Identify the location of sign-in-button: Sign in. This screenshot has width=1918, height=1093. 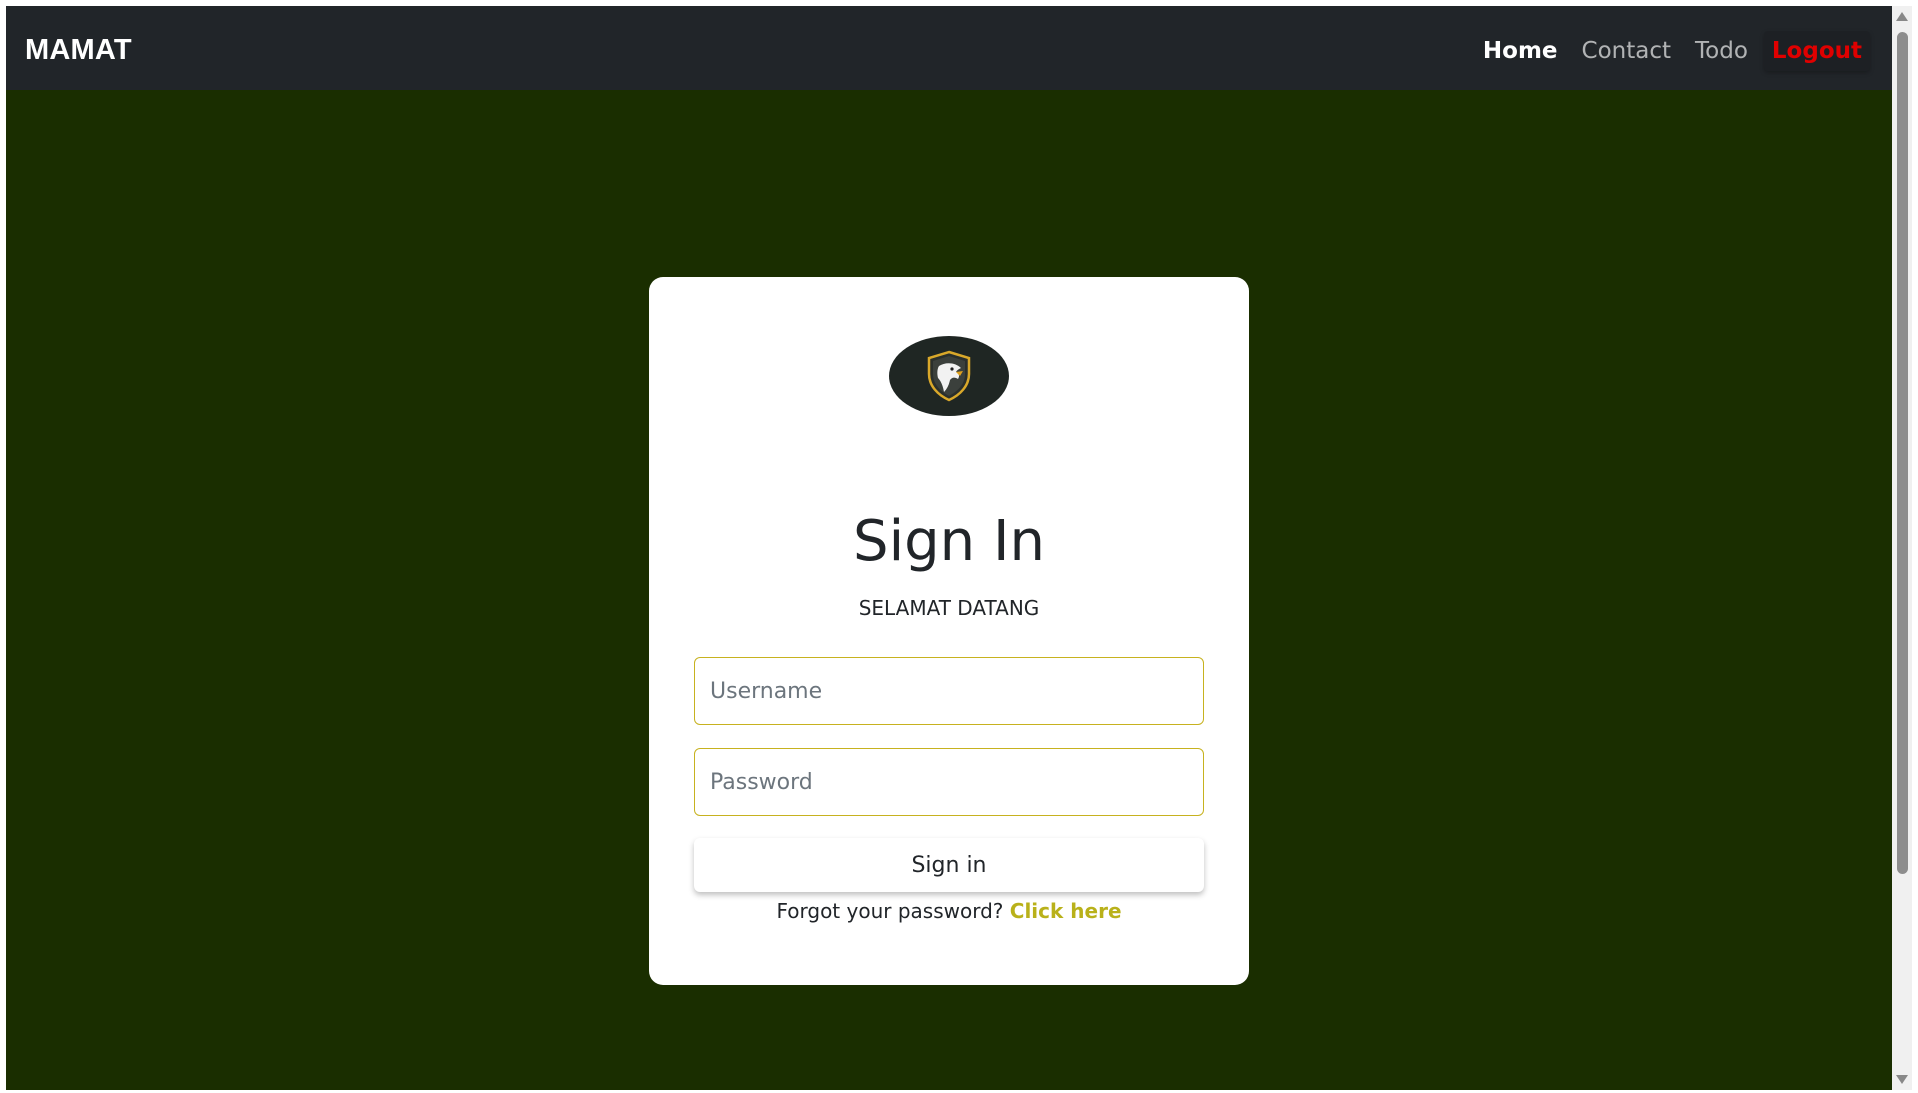
(949, 865).